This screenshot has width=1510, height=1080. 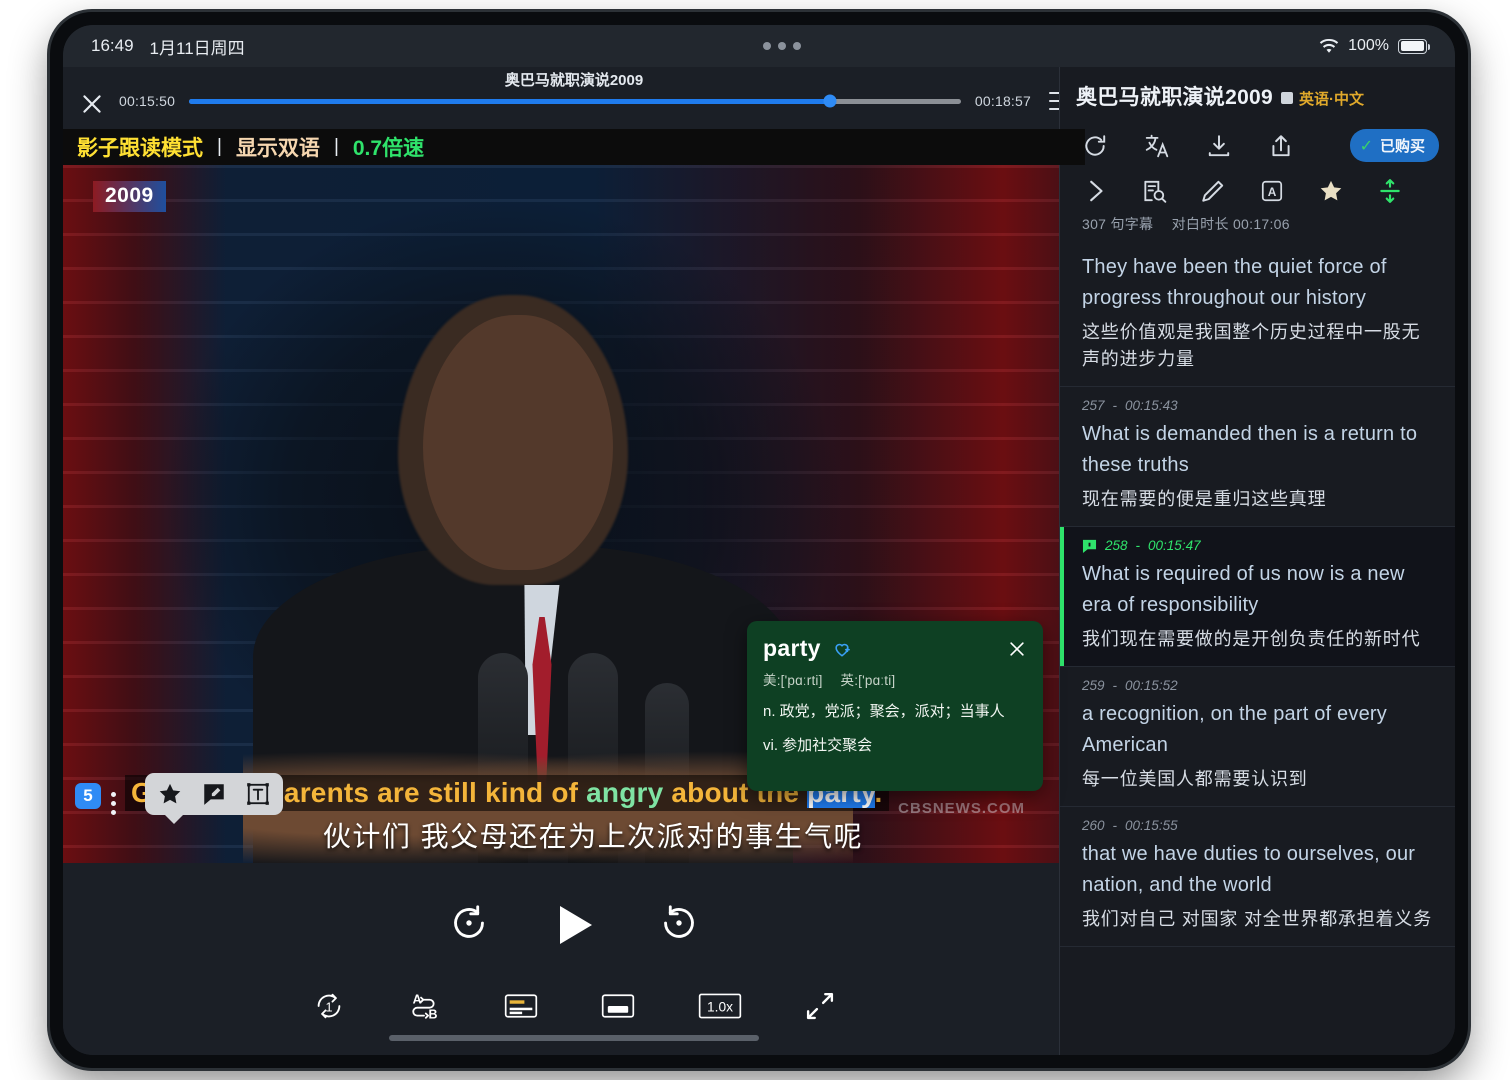 What do you see at coordinates (1174, 545) in the screenshot?
I see `subtitle-timestamp: 00:15:47` at bounding box center [1174, 545].